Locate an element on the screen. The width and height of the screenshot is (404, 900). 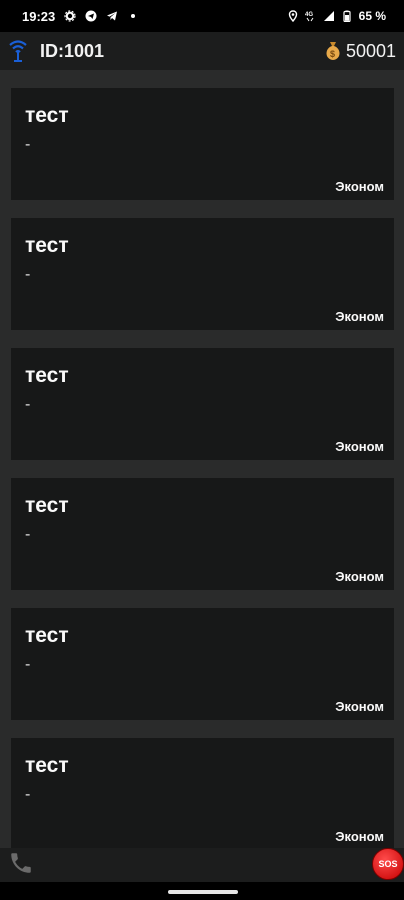
settings-icon is located at coordinates (70, 16).